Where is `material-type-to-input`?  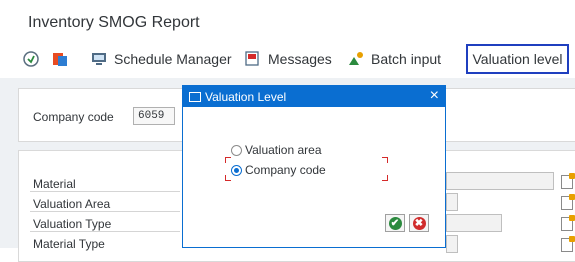 material-type-to-input is located at coordinates (452, 244).